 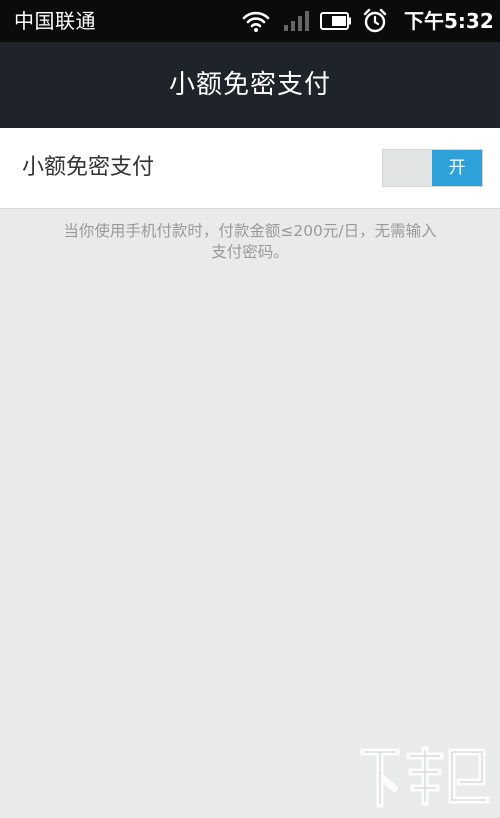 What do you see at coordinates (250, 252) in the screenshot?
I see `description-line-2: 支付密码。` at bounding box center [250, 252].